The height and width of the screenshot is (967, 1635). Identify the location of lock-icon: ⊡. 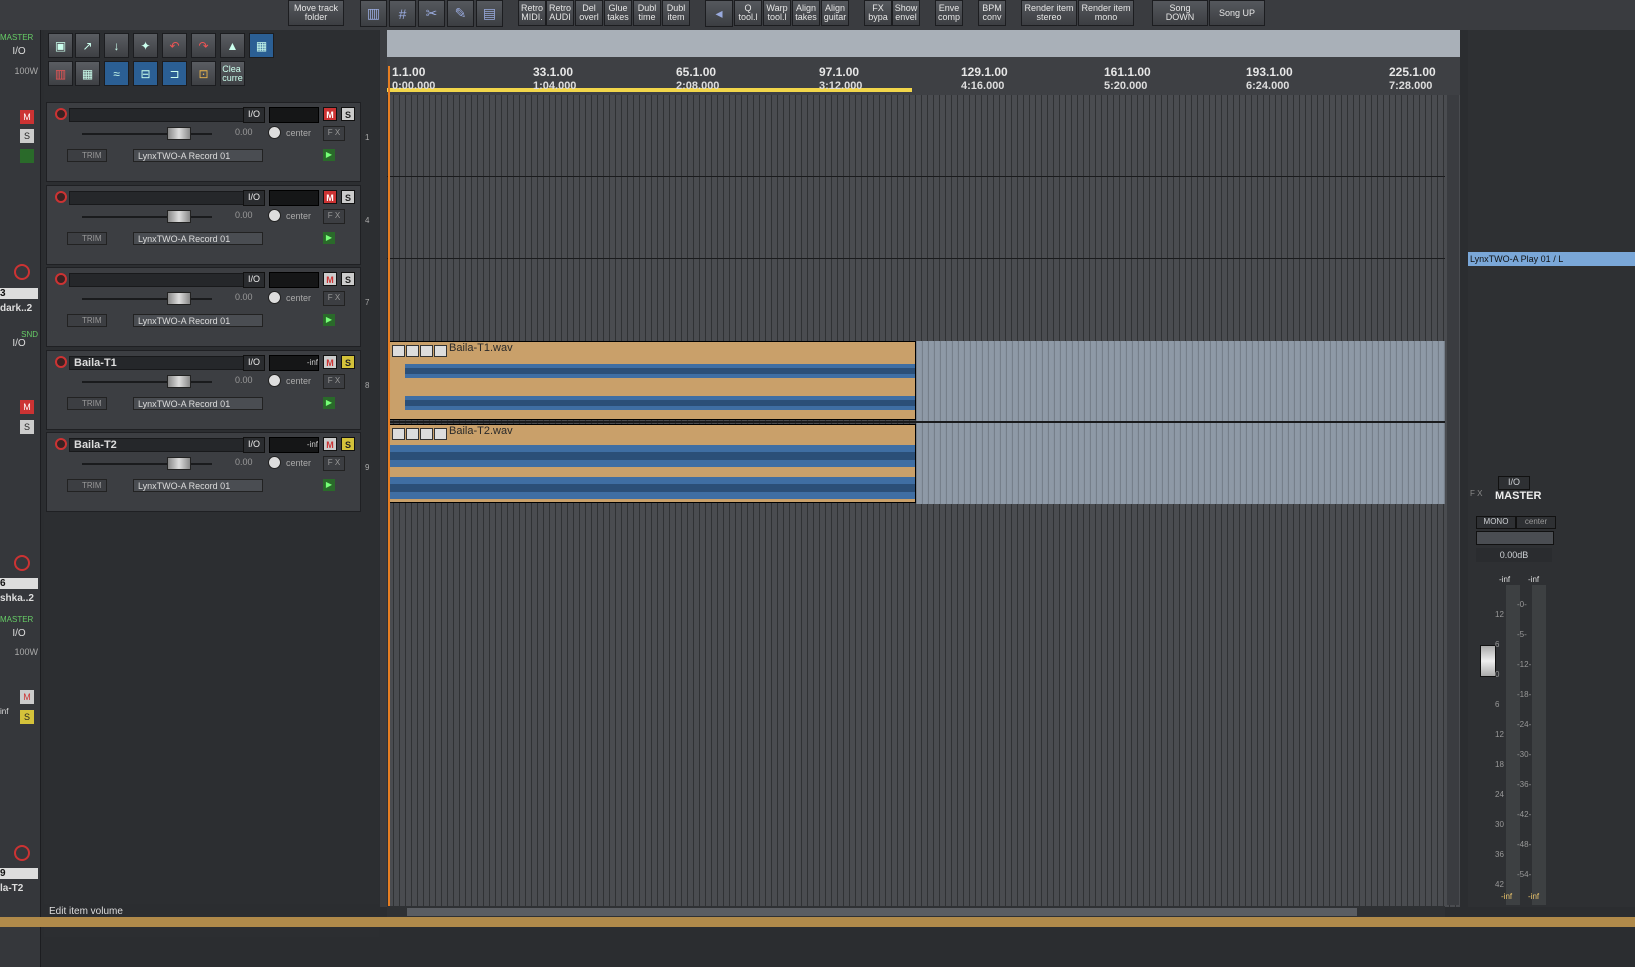
(203, 73).